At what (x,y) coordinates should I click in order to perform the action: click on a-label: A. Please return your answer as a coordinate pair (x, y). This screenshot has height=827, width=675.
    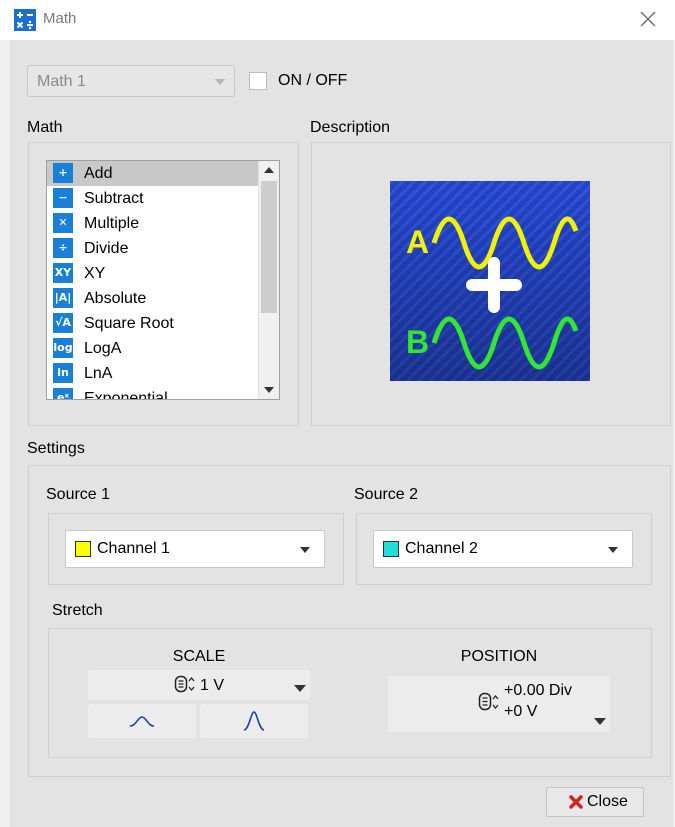
    Looking at the image, I should click on (417, 242).